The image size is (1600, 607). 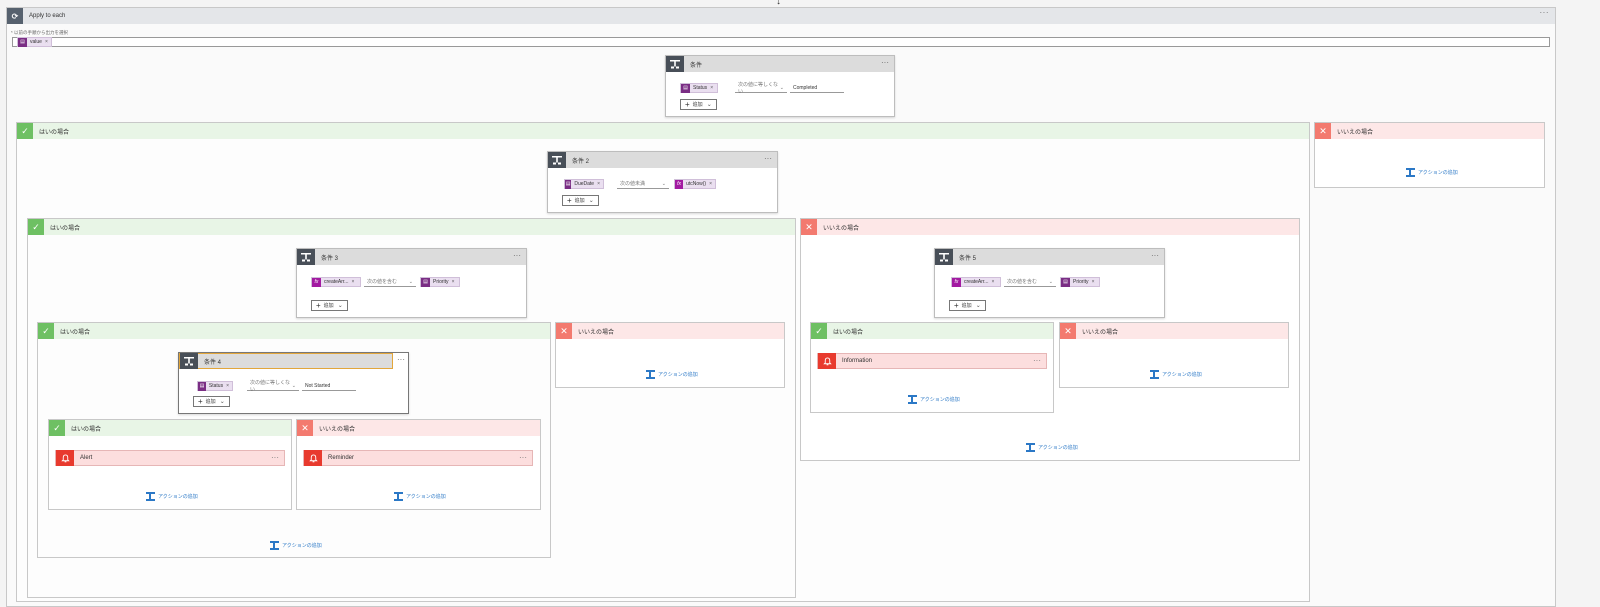 I want to click on no-branch-1: ✕ いいえの場合 アクションの追加, so click(x=1429, y=155).